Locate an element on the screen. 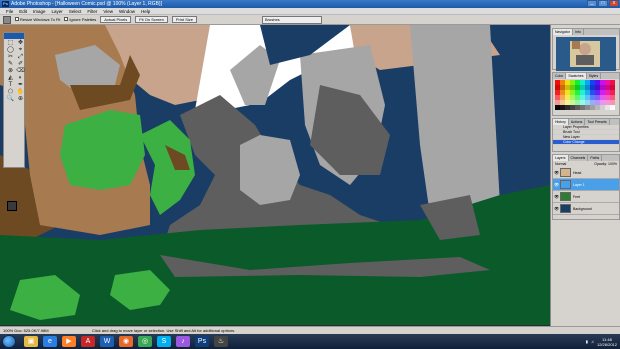 The image size is (620, 349). itunes-app-icon: ♪ is located at coordinates (183, 341).